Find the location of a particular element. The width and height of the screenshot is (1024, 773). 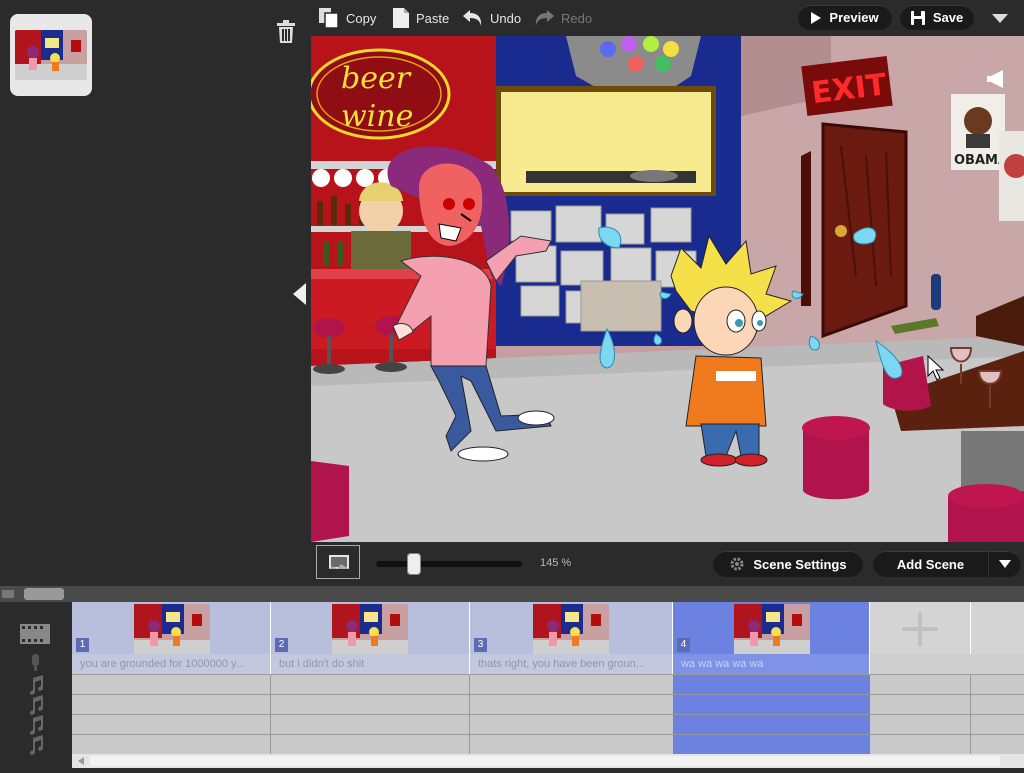

more-options-chevron-down-icon is located at coordinates (1000, 18).